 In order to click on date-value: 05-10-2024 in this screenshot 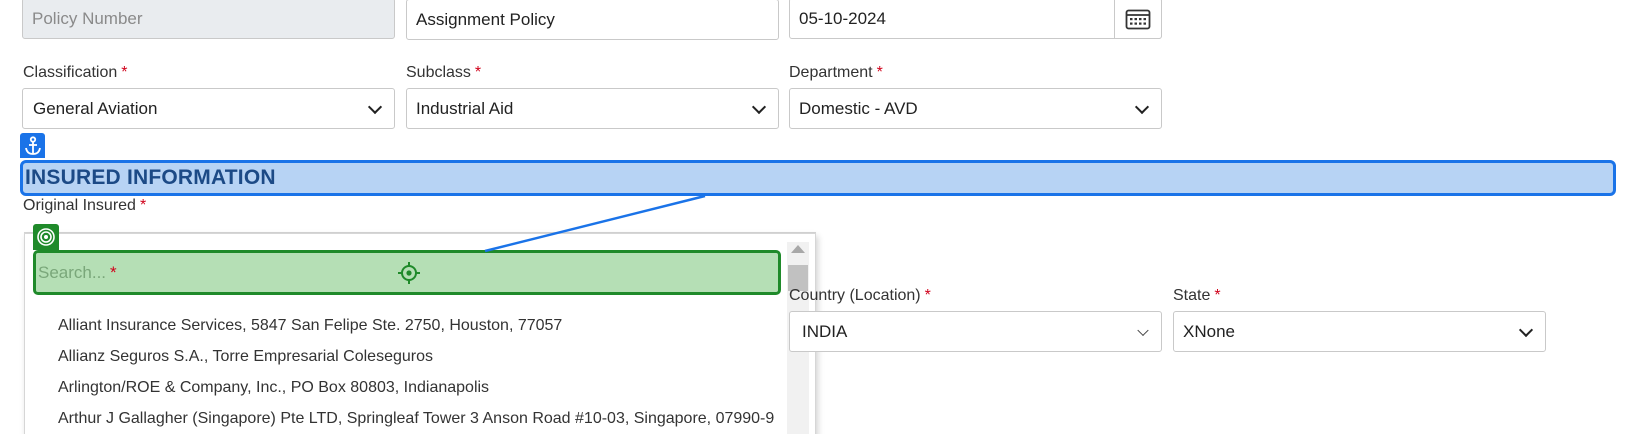, I will do `click(842, 18)`.